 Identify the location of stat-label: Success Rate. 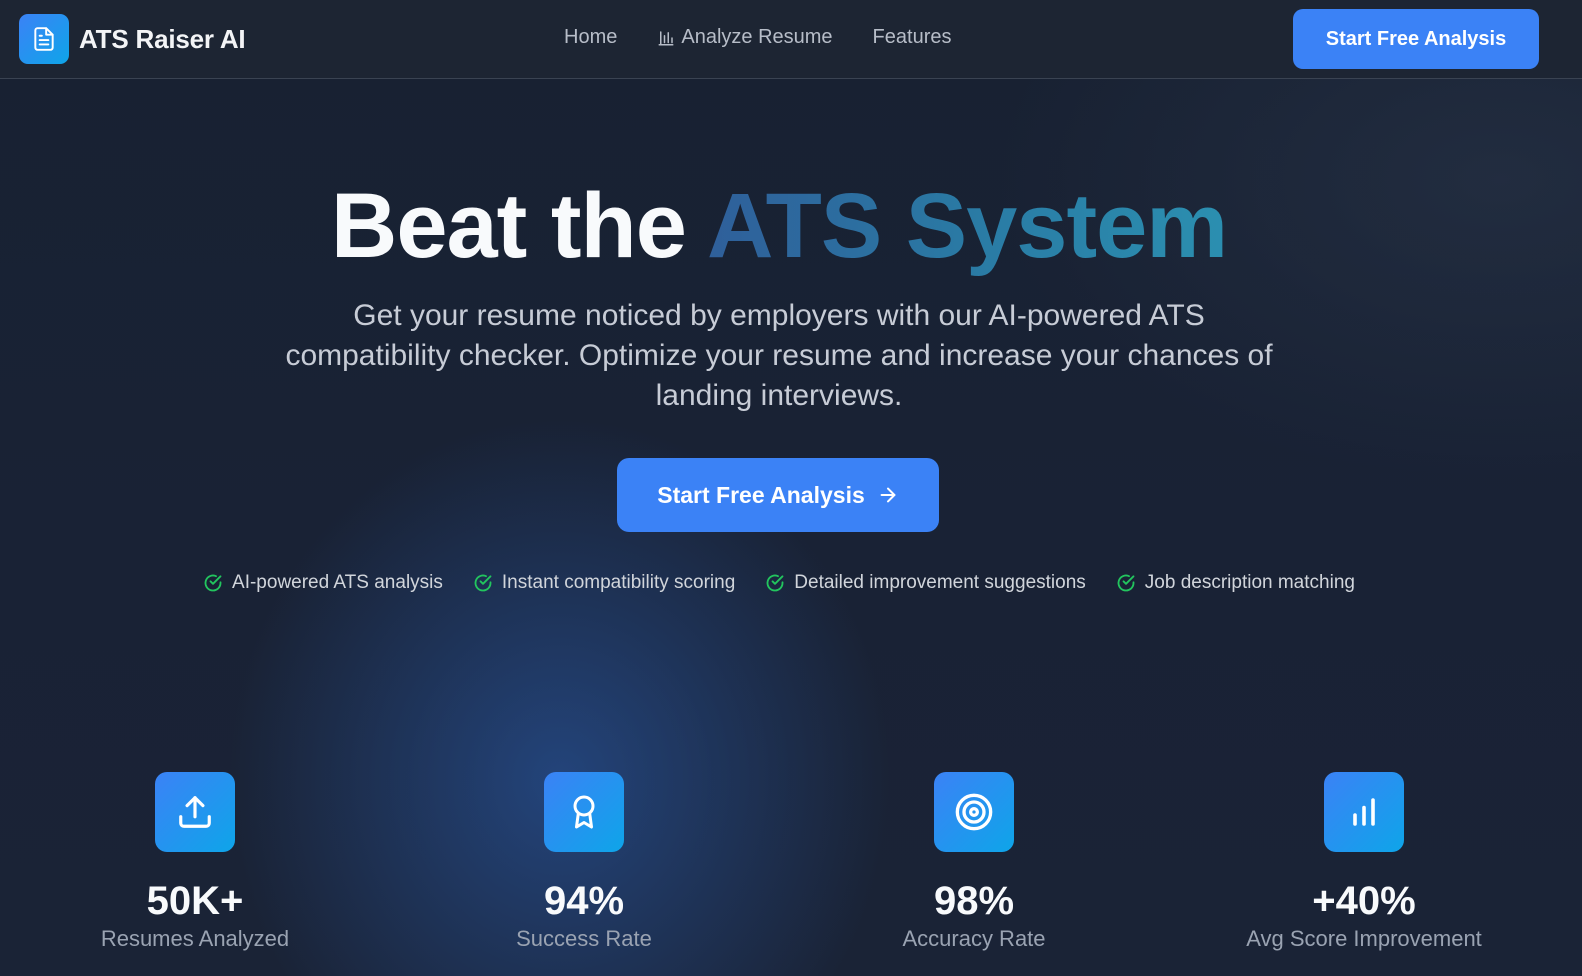
(584, 938).